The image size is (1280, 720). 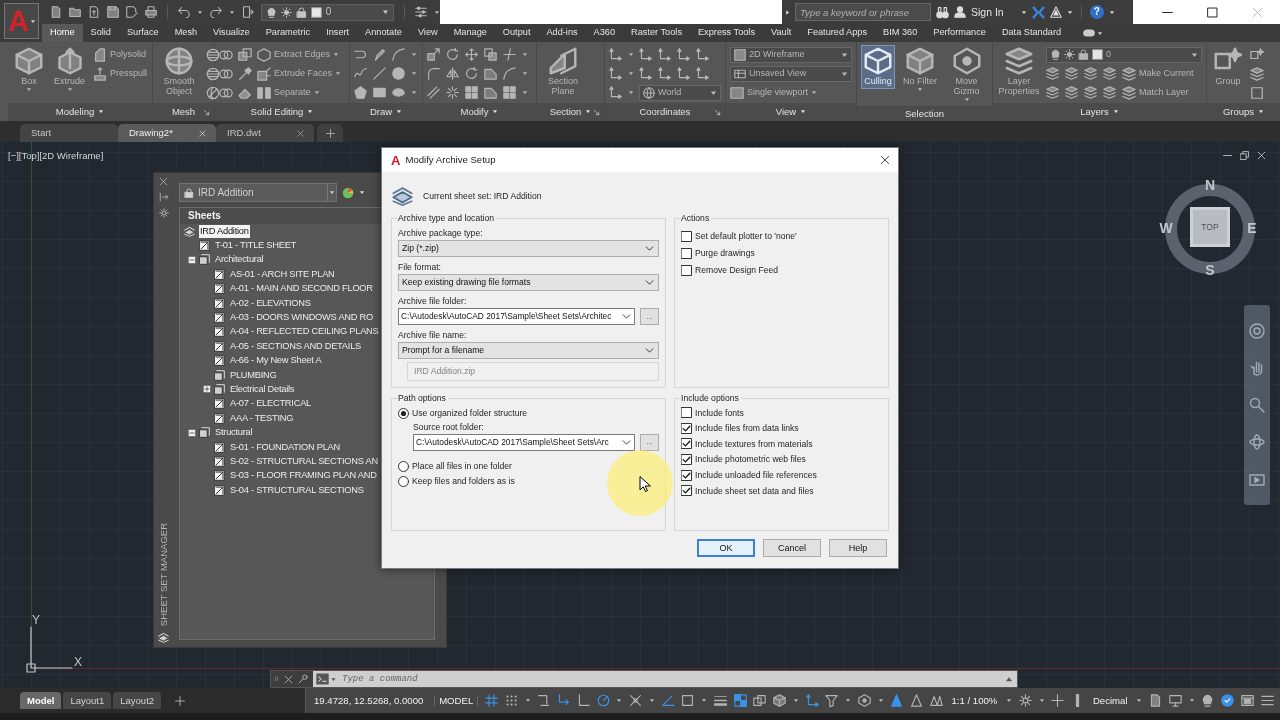 I want to click on undo-icon, so click(x=183, y=12).